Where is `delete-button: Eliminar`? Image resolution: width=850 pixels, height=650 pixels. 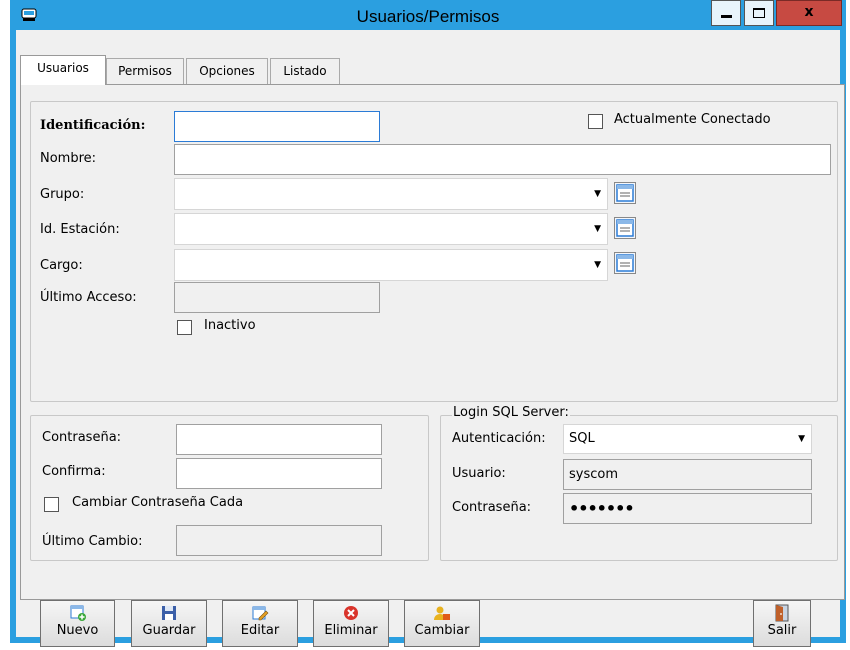
delete-button: Eliminar is located at coordinates (351, 623).